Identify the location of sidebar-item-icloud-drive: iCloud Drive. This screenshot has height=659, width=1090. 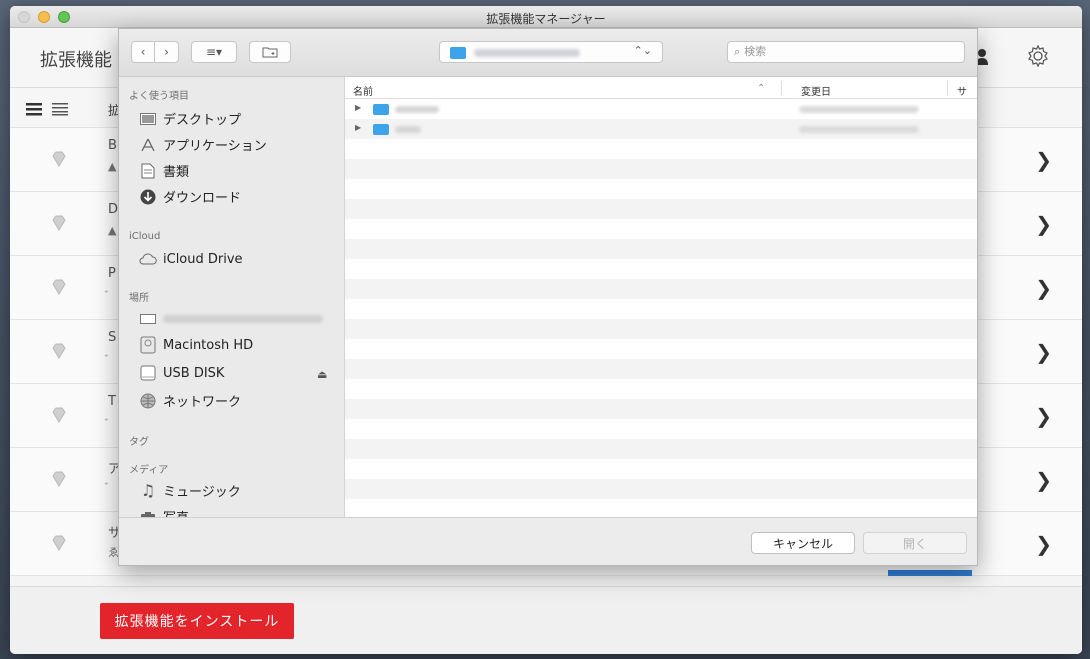
(191, 259).